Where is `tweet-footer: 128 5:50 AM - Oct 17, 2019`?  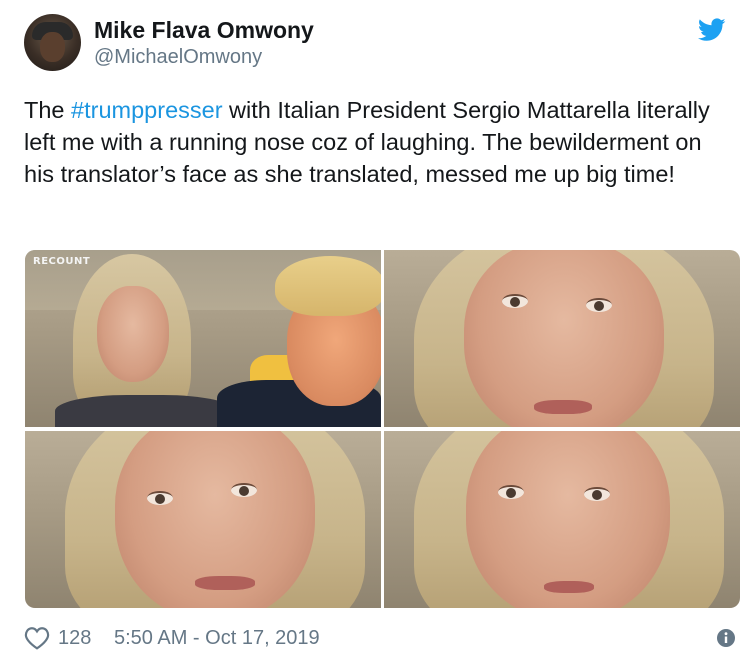
tweet-footer: 128 5:50 AM - Oct 17, 2019 is located at coordinates (380, 637).